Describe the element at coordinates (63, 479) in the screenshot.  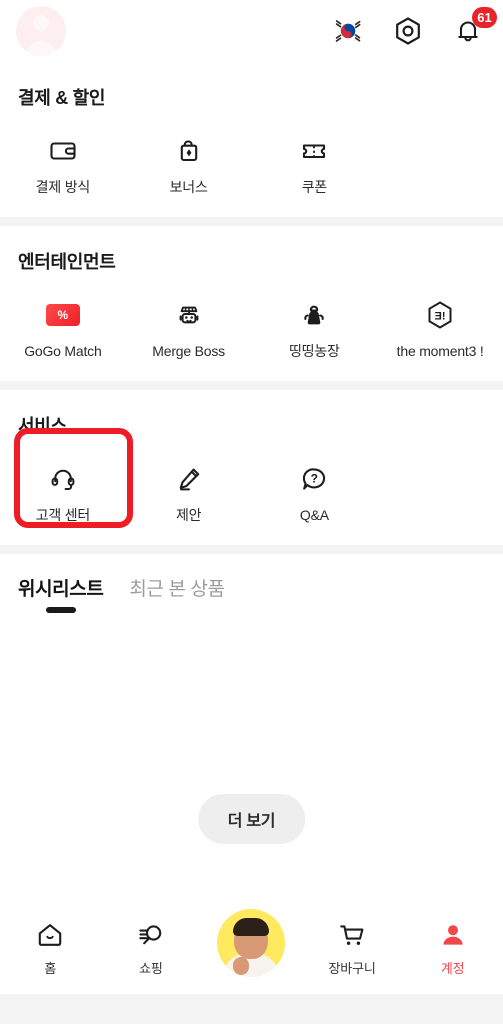
I see `headset-icon` at that location.